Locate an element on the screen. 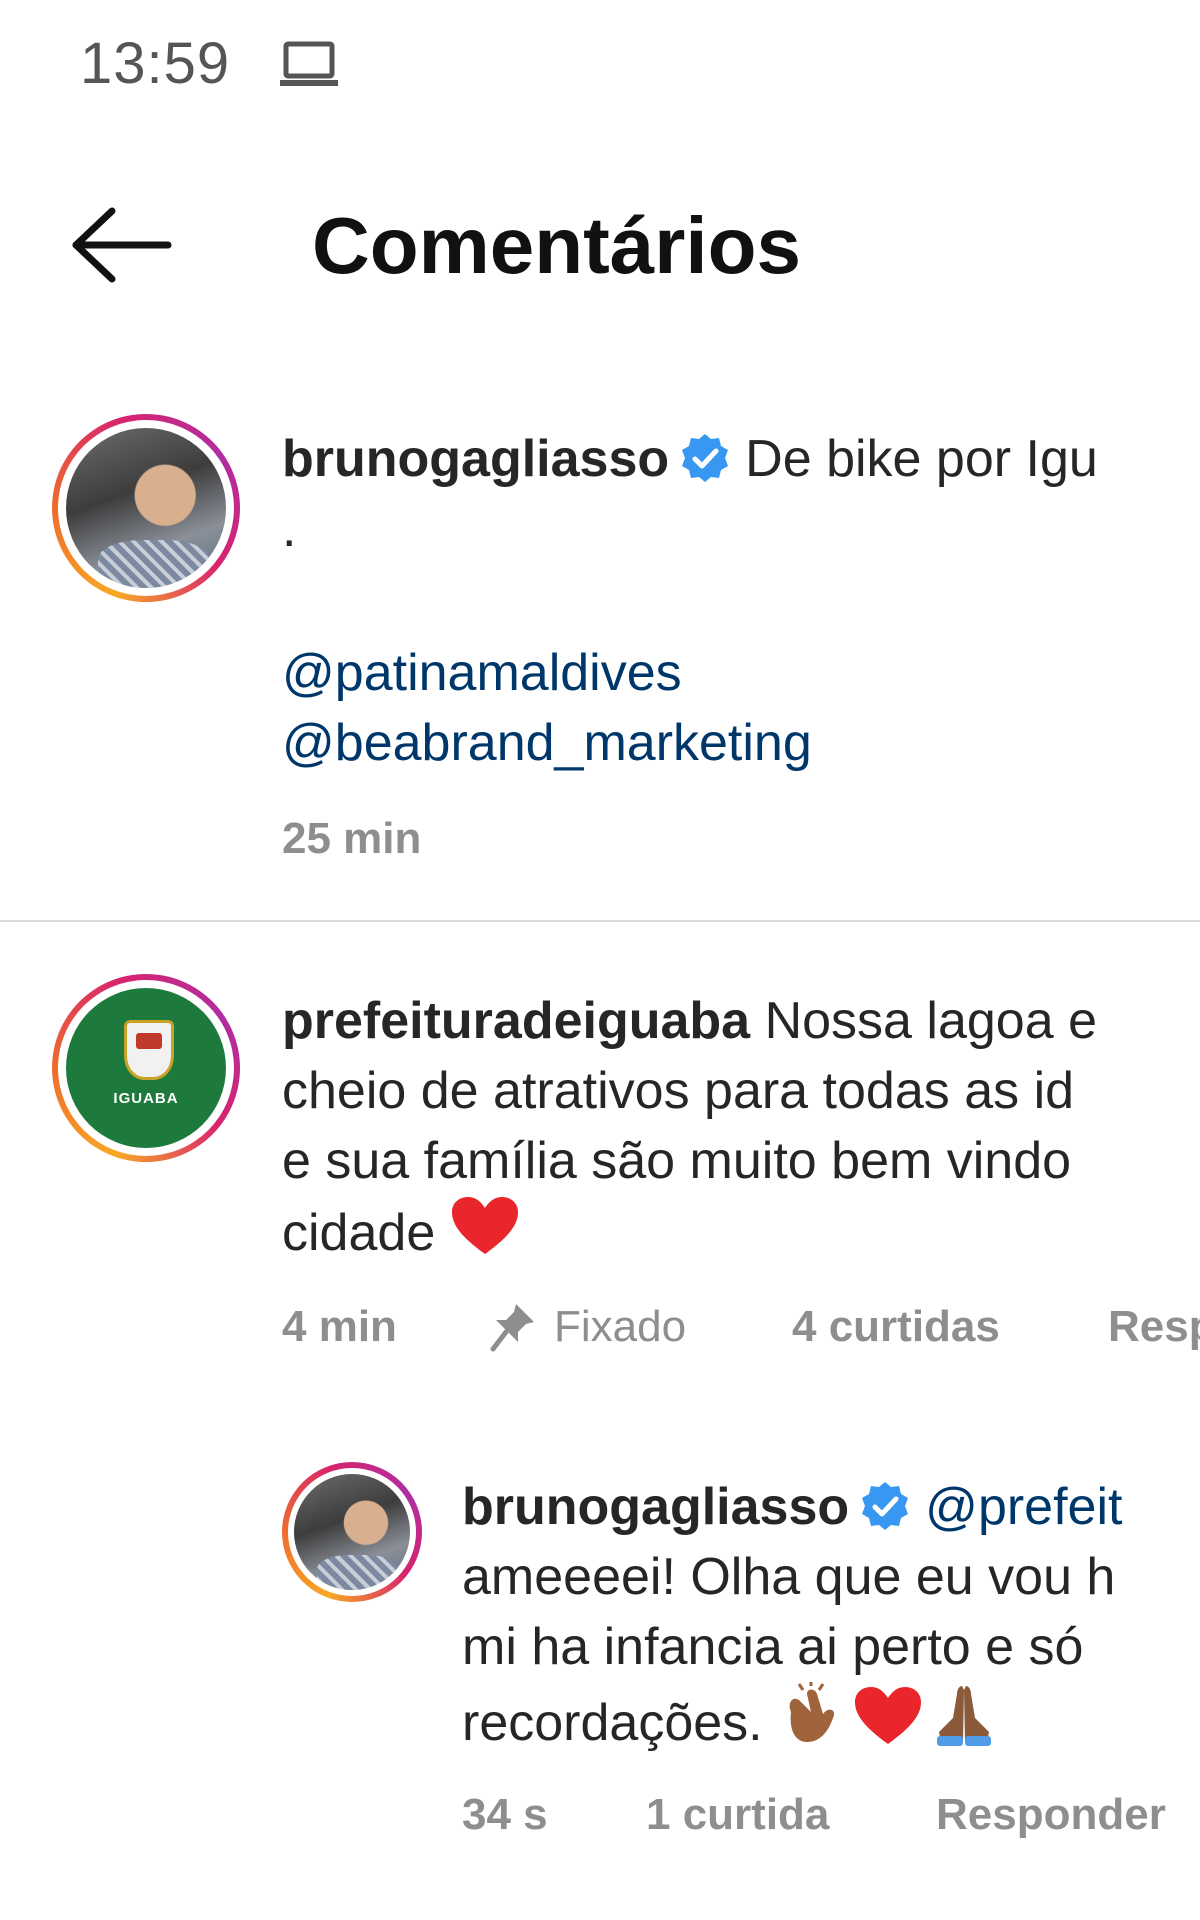 The height and width of the screenshot is (1920, 1200). comment-avatar: IGUABA is located at coordinates (146, 1068).